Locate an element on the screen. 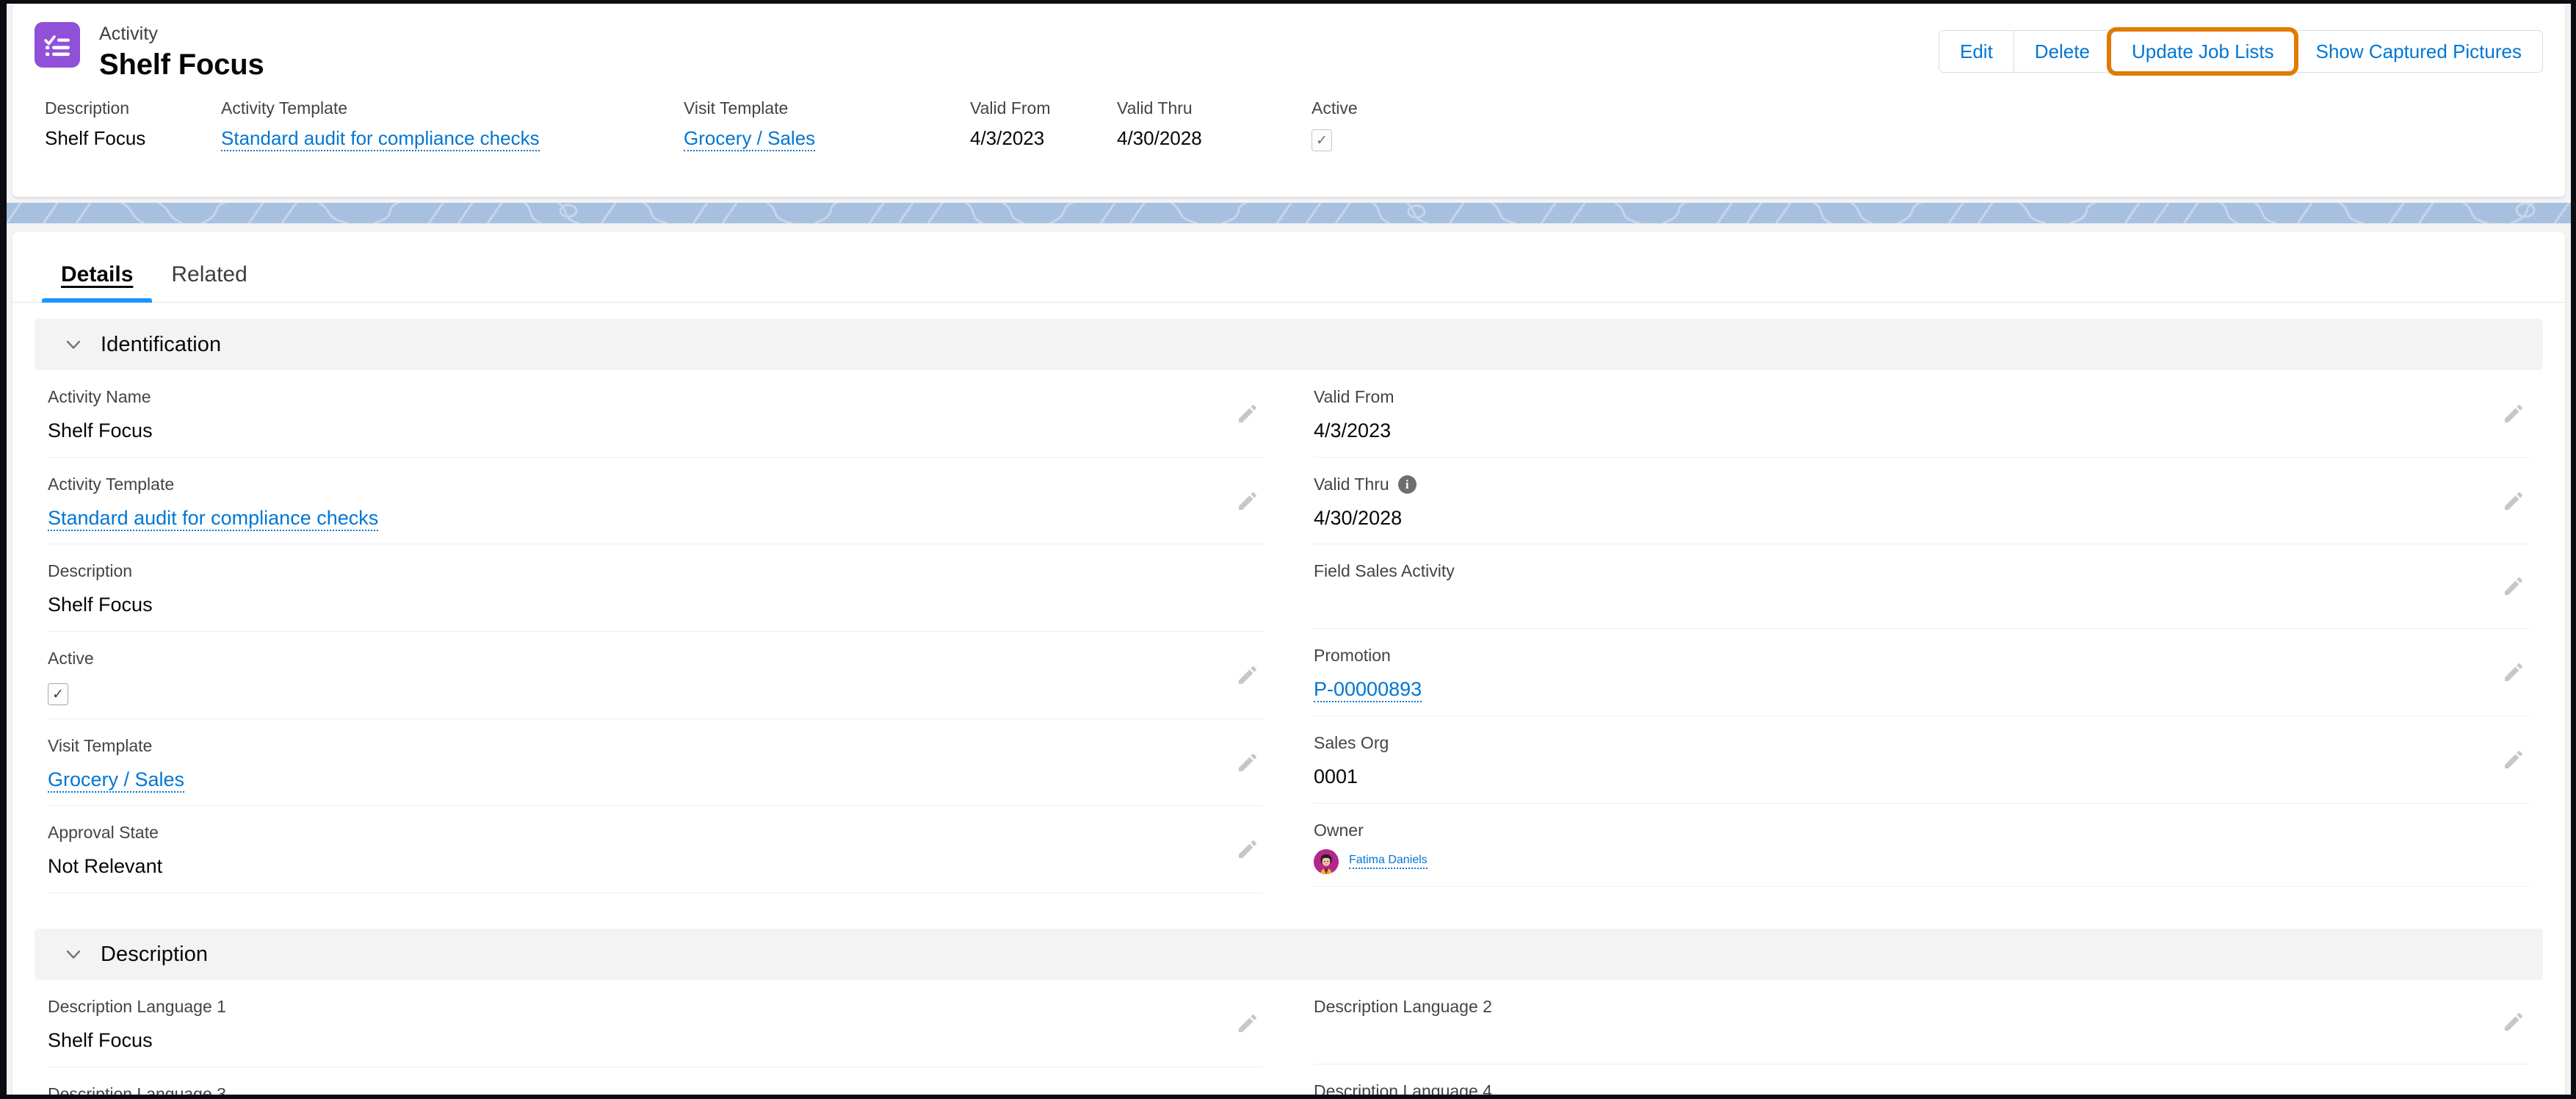 The height and width of the screenshot is (1099, 2576). section-title: Identification is located at coordinates (161, 344).